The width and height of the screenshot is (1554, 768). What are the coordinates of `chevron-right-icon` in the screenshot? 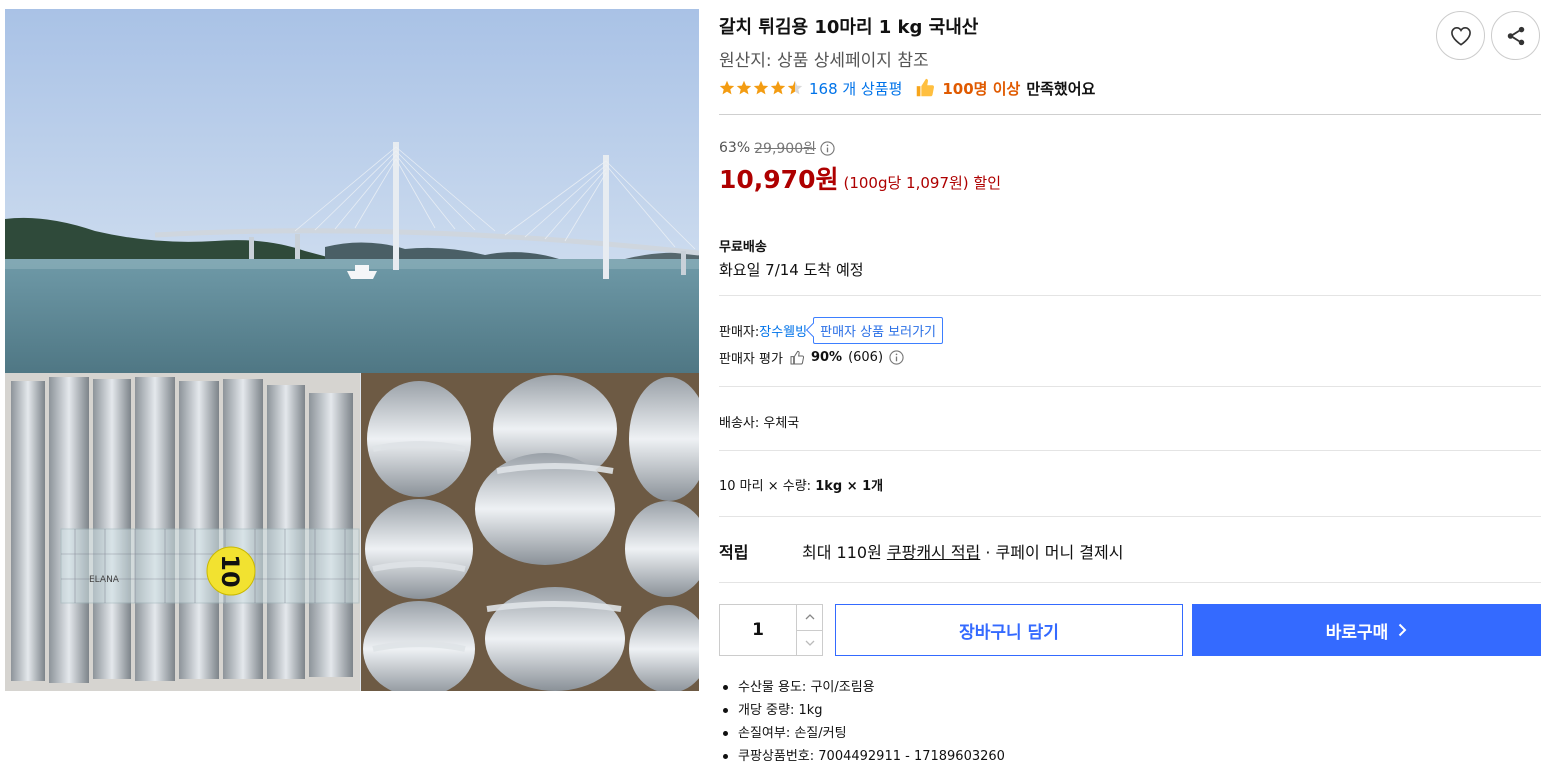 It's located at (1403, 630).